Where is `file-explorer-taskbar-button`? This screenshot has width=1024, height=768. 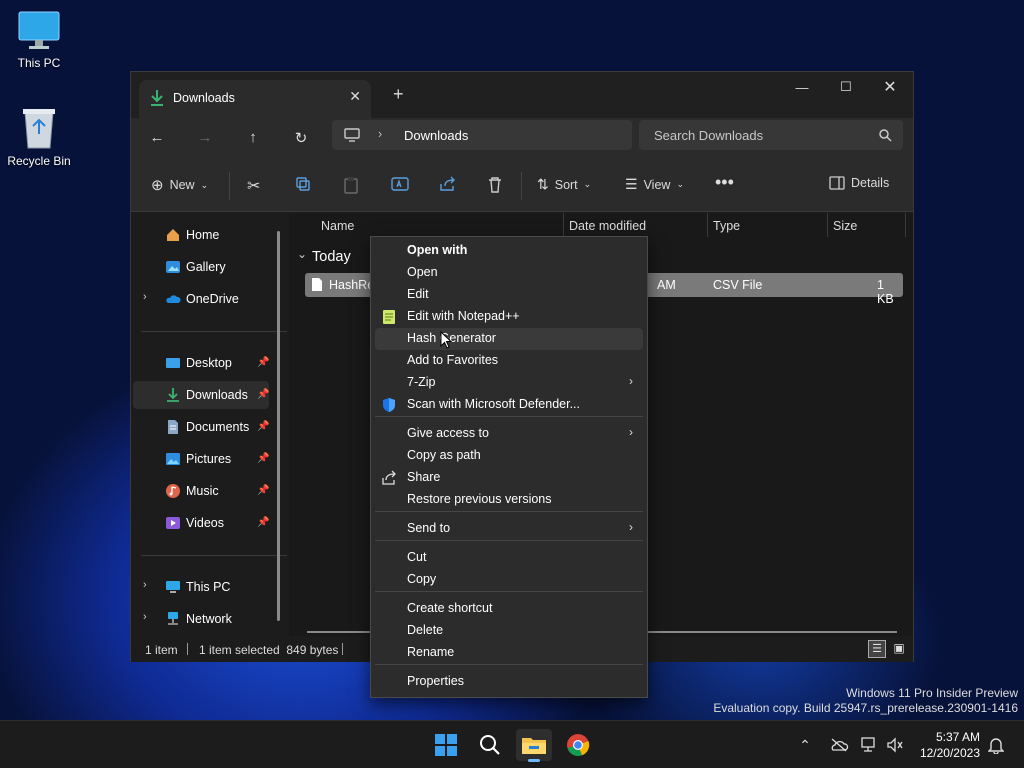
file-explorer-taskbar-button is located at coordinates (534, 745).